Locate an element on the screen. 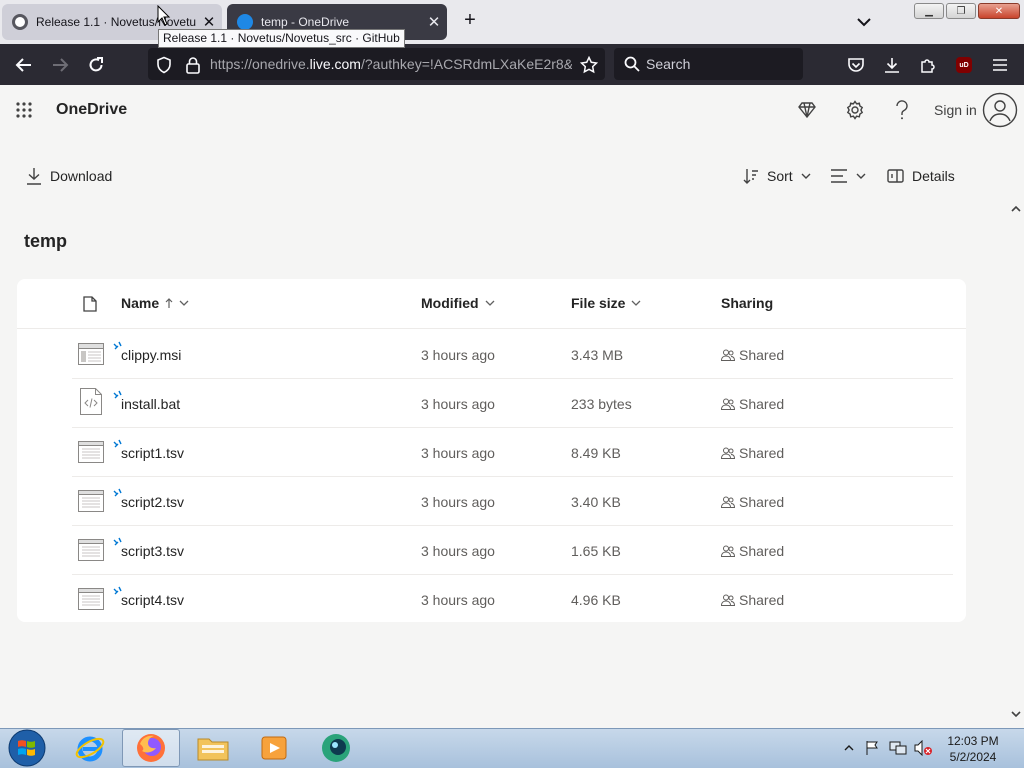 This screenshot has width=1024, height=768. app-menu-button is located at coordinates (1000, 65).